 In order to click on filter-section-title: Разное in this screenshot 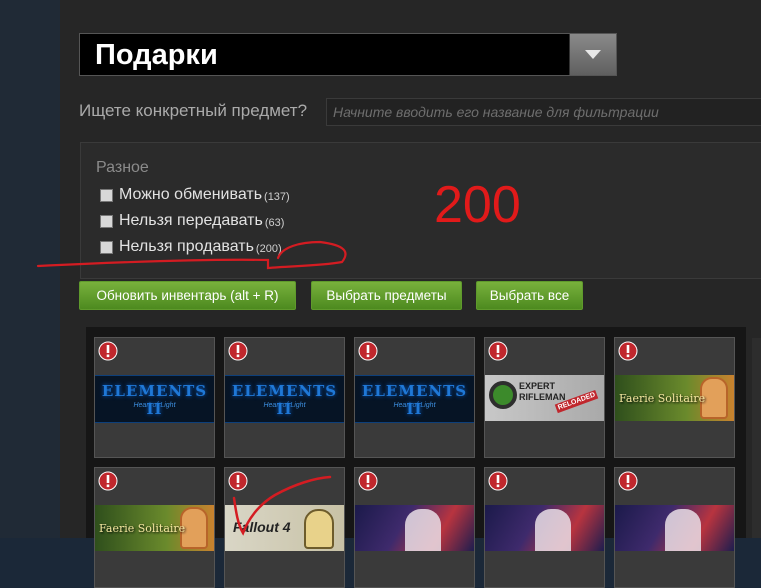, I will do `click(122, 167)`.